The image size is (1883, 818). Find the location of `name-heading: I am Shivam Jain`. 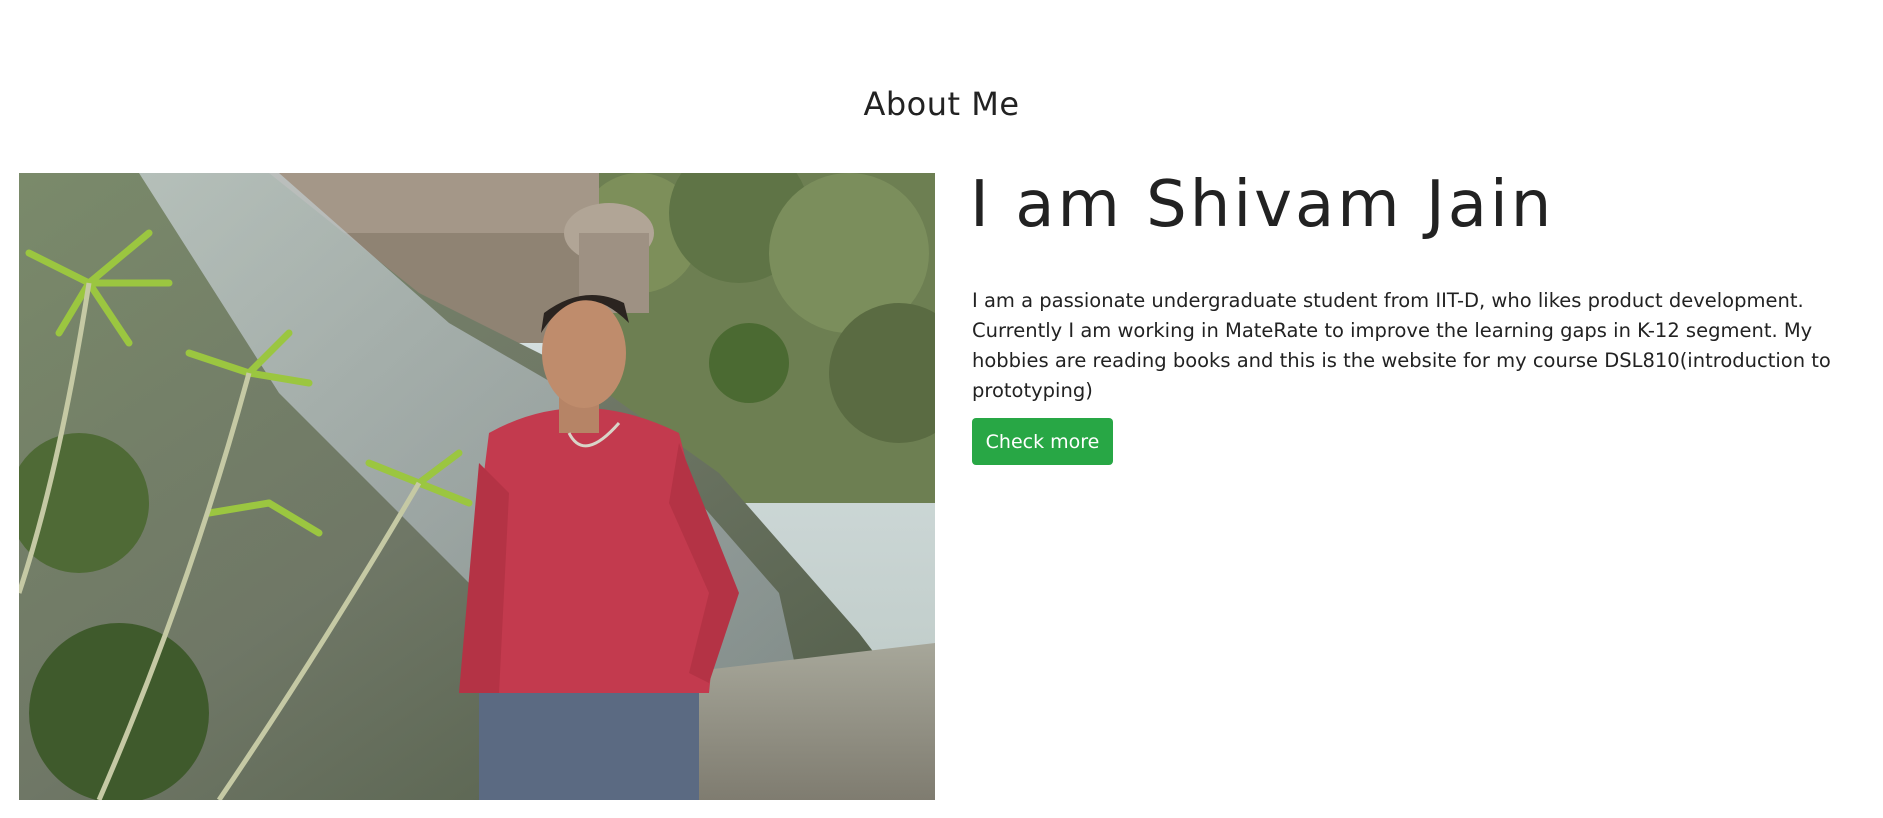

name-heading: I am Shivam Jain is located at coordinates (1262, 205).